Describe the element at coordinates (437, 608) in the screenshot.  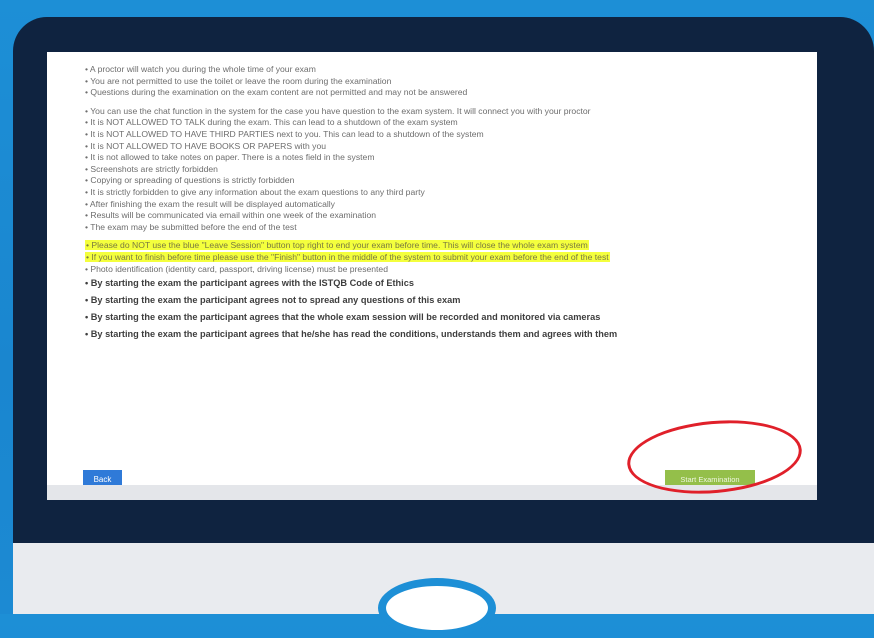
I see `power-button` at that location.